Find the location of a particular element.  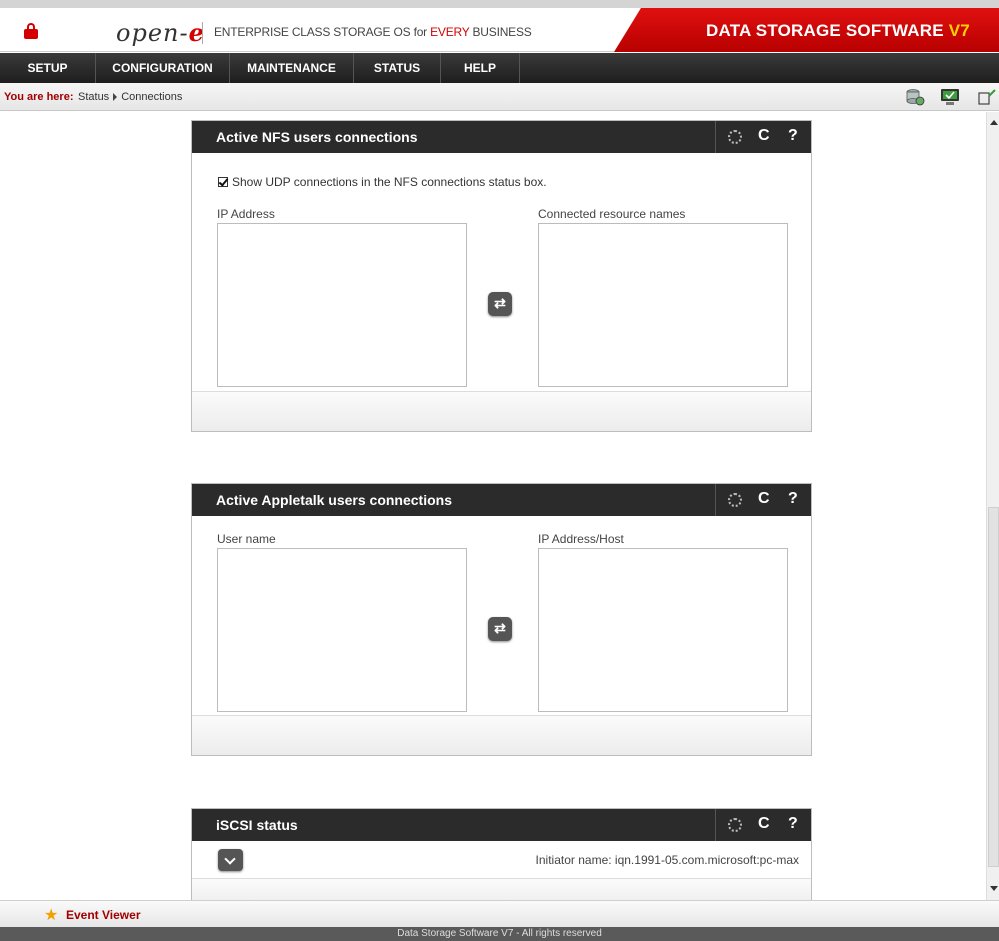

brand-title: DATA STORAGE SOFTWARE V7 is located at coordinates (838, 30).